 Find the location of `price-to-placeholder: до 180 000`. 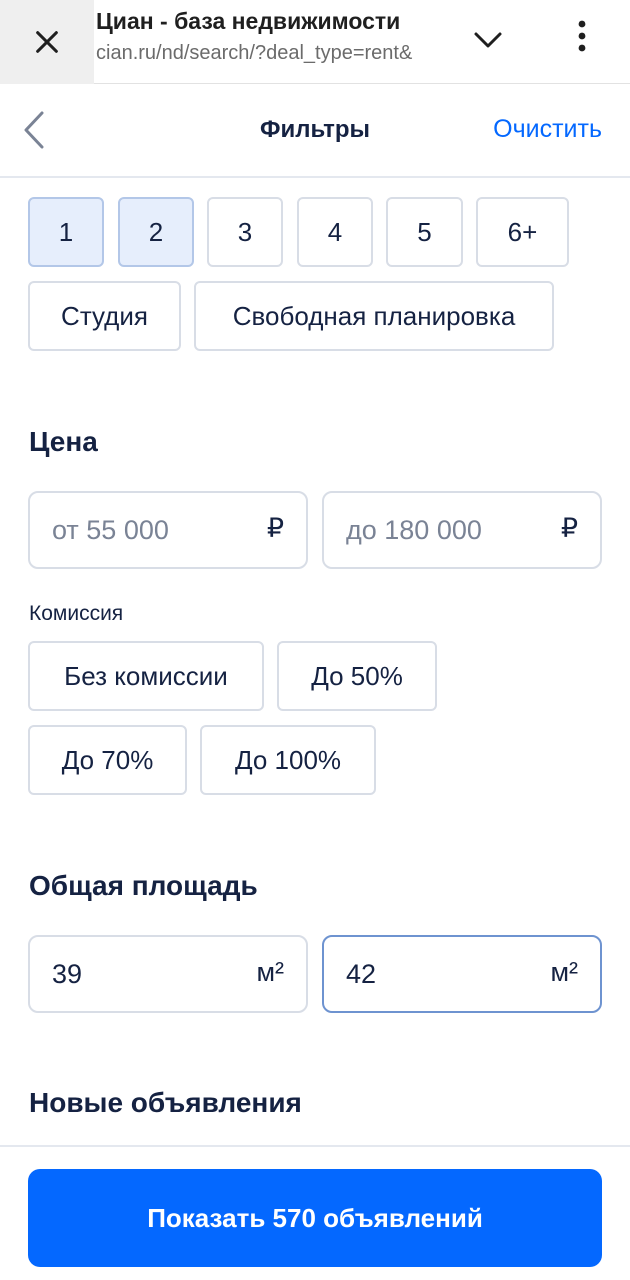

price-to-placeholder: до 180 000 is located at coordinates (414, 530).